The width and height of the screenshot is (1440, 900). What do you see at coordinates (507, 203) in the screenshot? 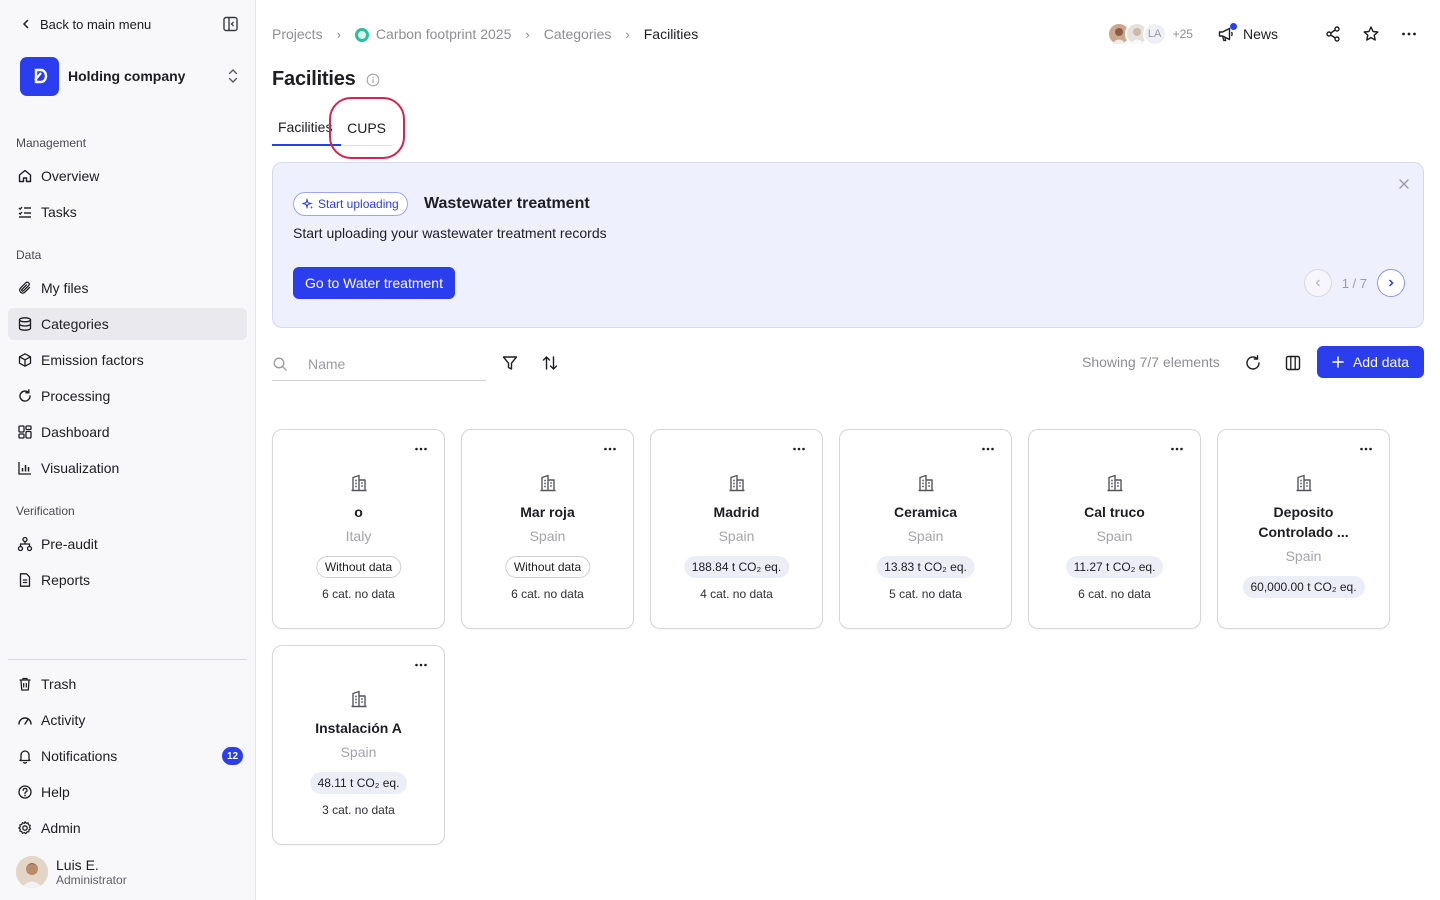
I see `banner-title: Wastewater treatment` at bounding box center [507, 203].